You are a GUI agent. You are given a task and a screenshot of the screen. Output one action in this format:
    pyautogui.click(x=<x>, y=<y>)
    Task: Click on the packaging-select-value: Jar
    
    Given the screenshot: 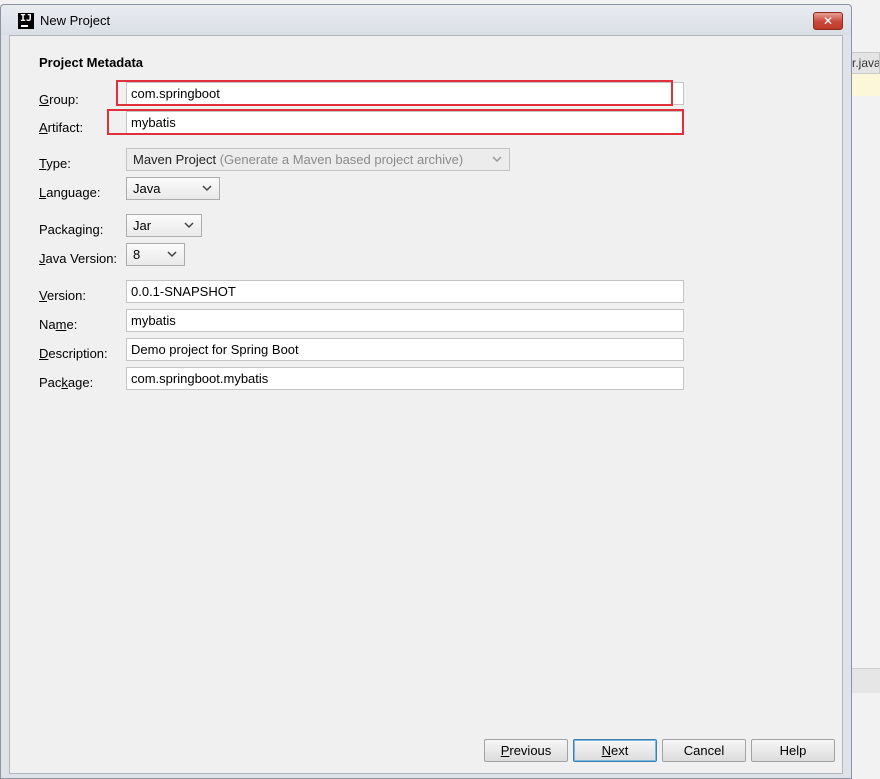 What is the action you would take?
    pyautogui.click(x=142, y=225)
    